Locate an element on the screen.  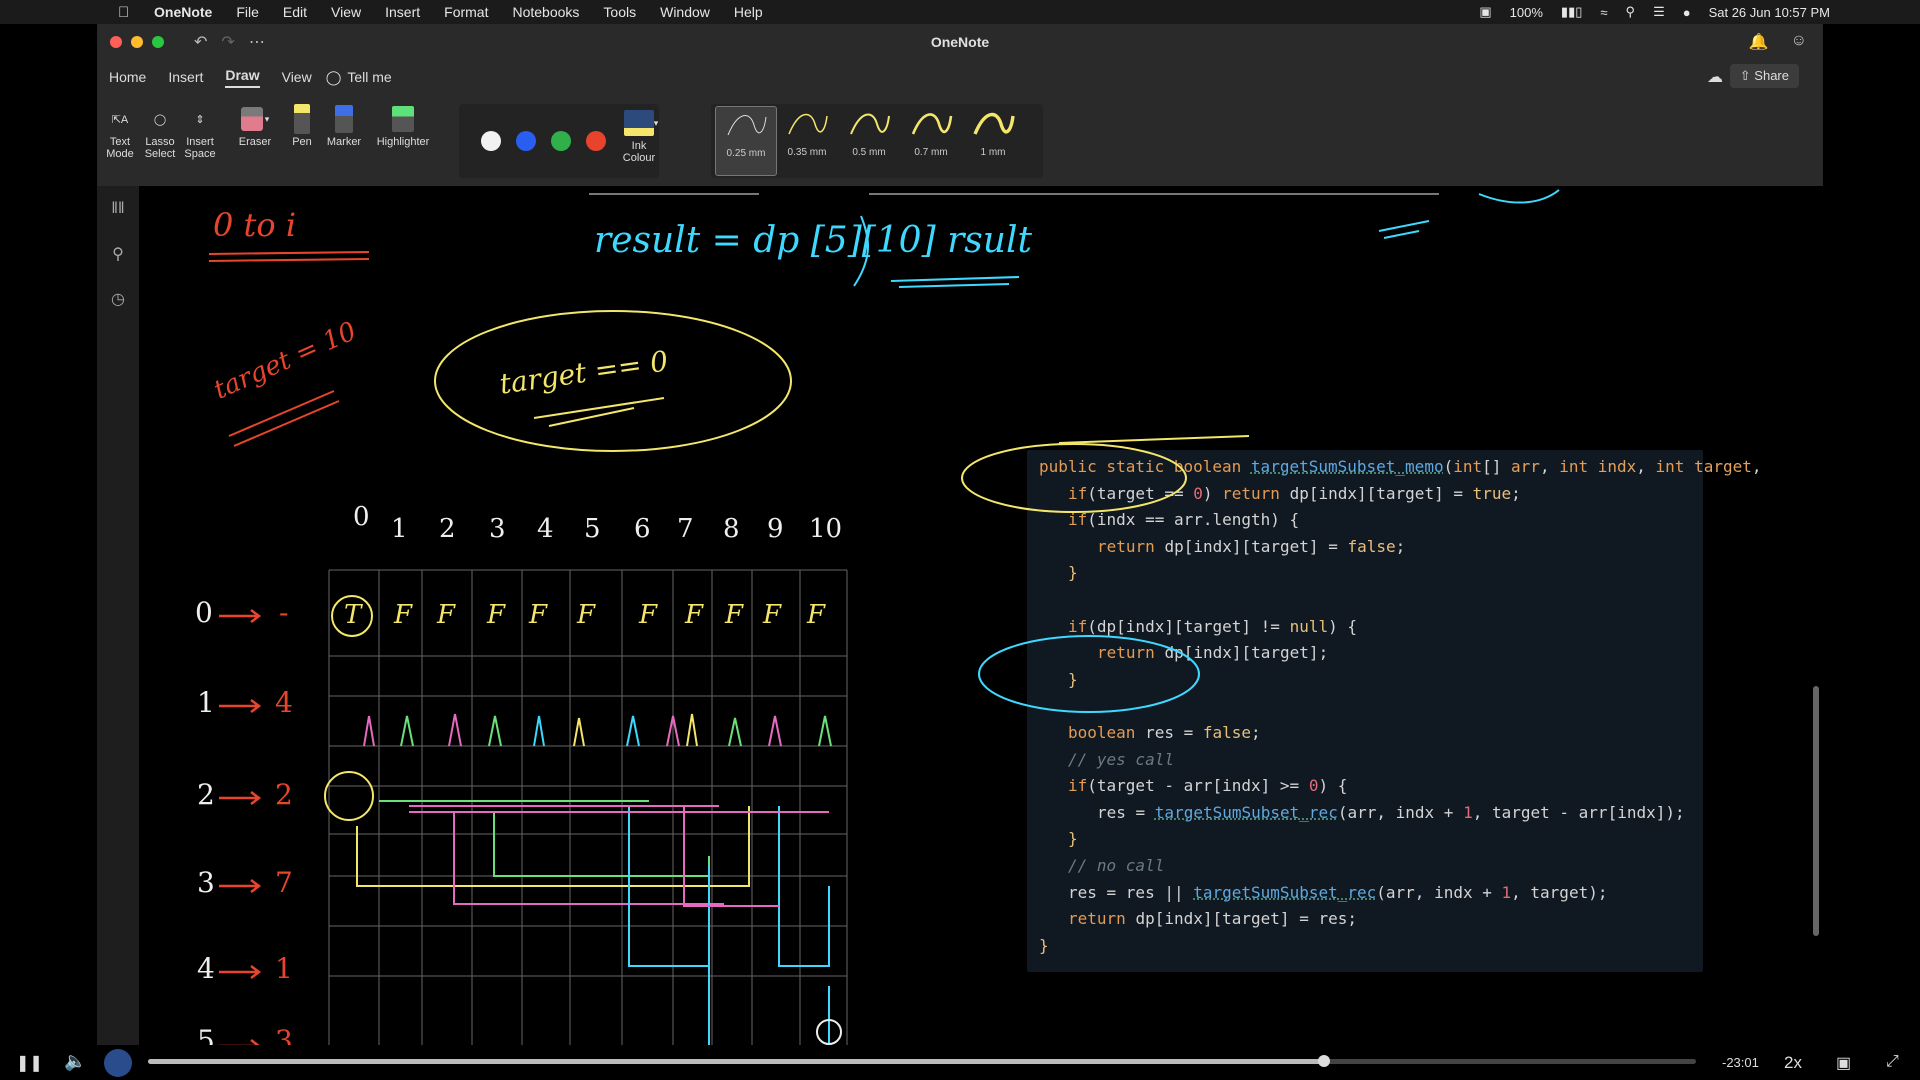
search-icon: ⚲ is located at coordinates (118, 253).